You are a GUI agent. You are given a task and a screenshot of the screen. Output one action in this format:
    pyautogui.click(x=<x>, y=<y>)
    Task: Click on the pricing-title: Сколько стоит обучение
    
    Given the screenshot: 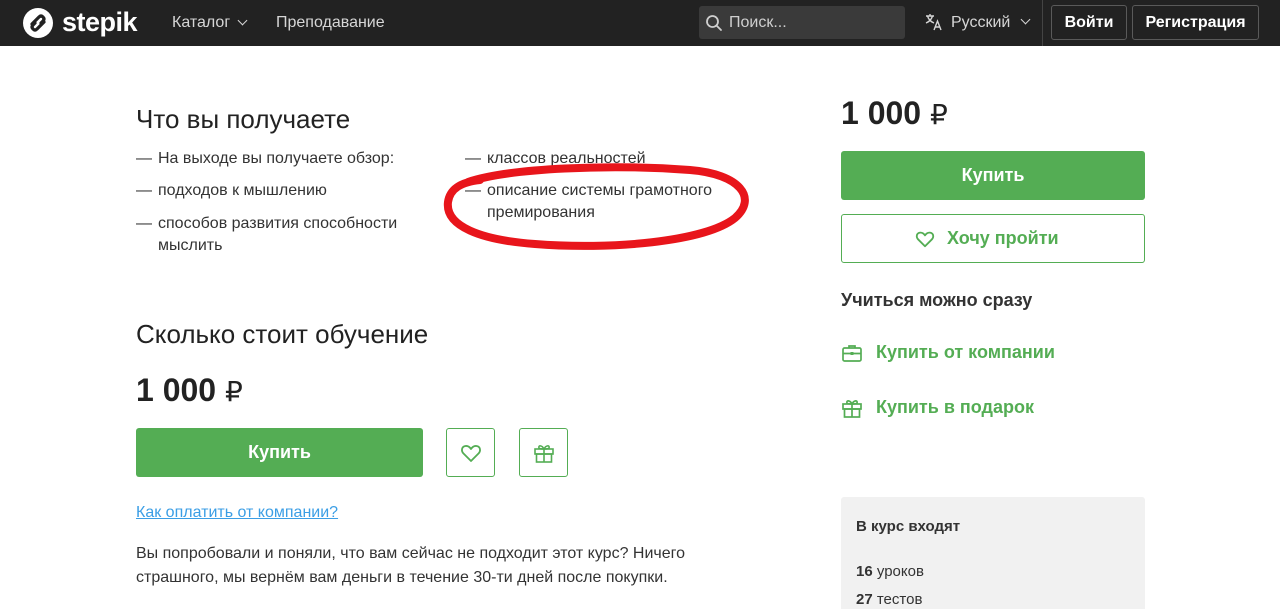 What is the action you would take?
    pyautogui.click(x=282, y=334)
    